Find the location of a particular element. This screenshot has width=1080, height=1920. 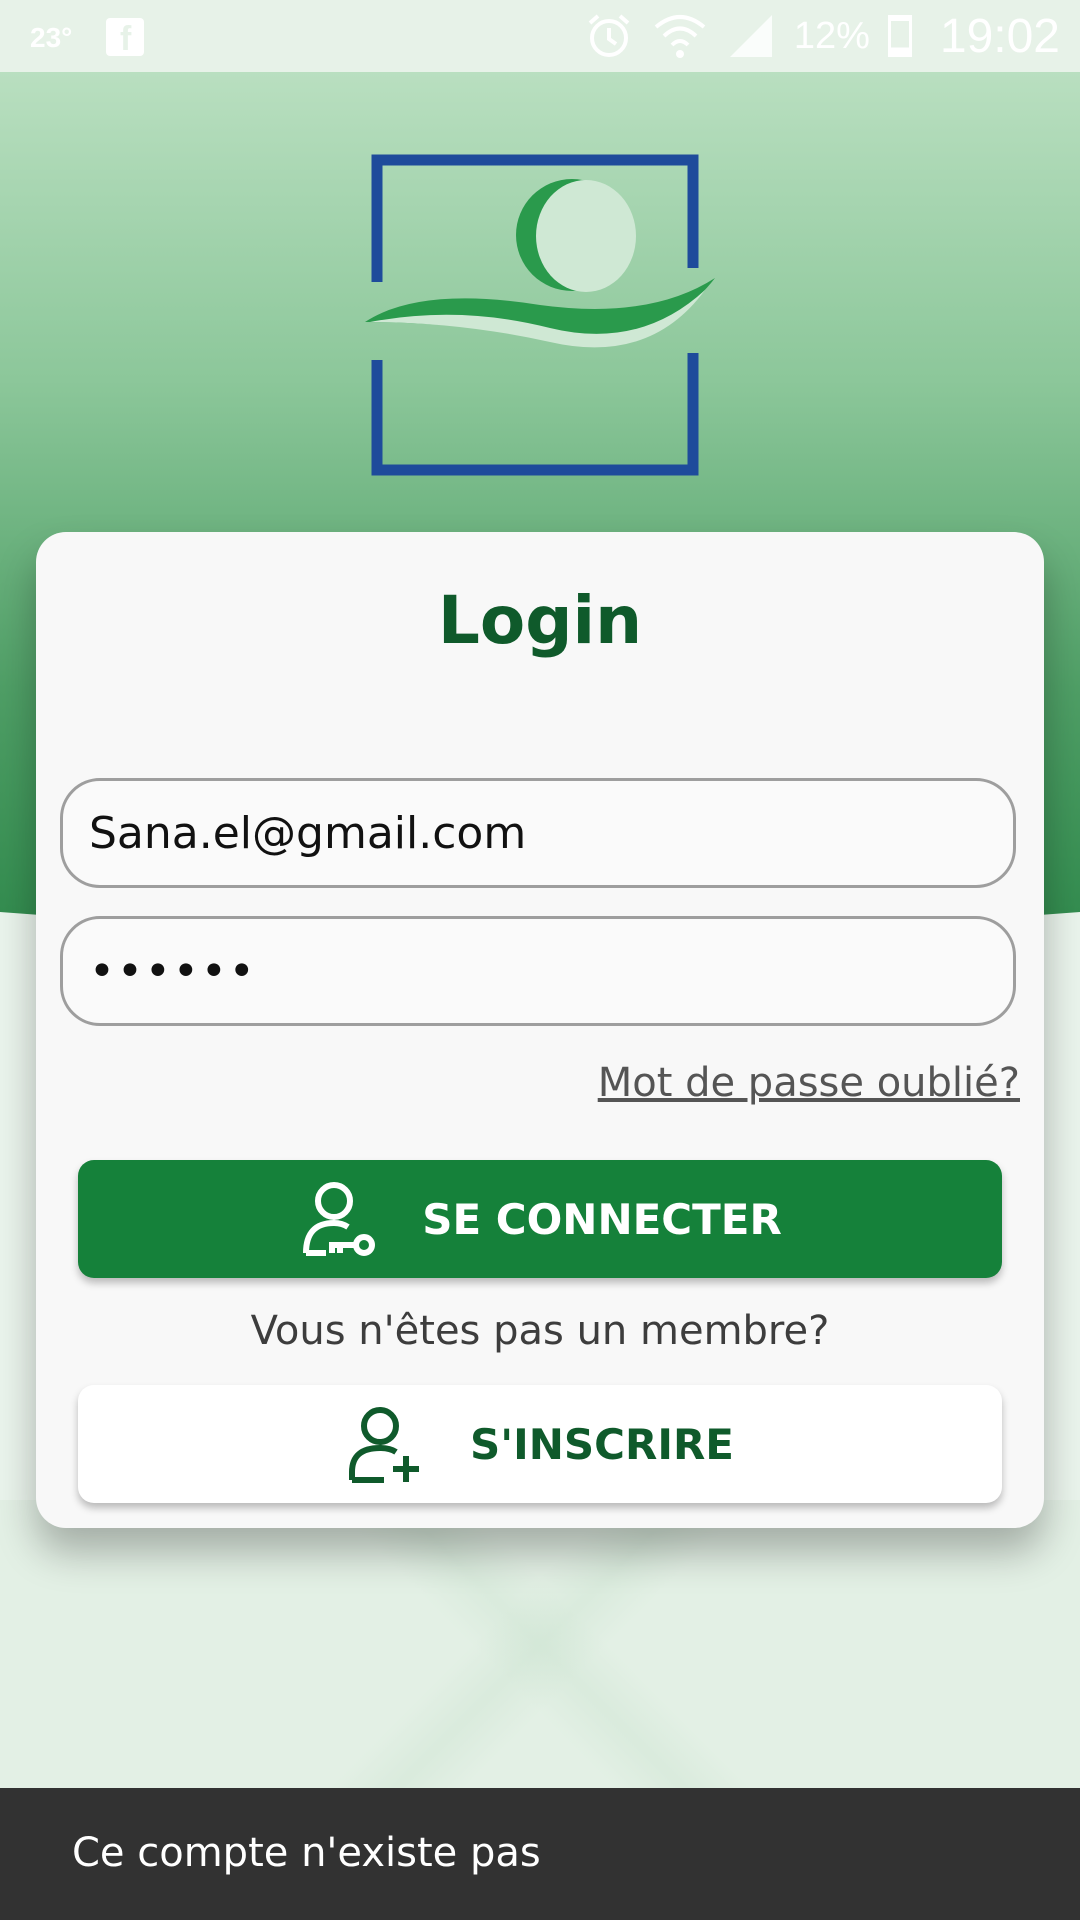

login-button: SE CONNECTER is located at coordinates (540, 1219).